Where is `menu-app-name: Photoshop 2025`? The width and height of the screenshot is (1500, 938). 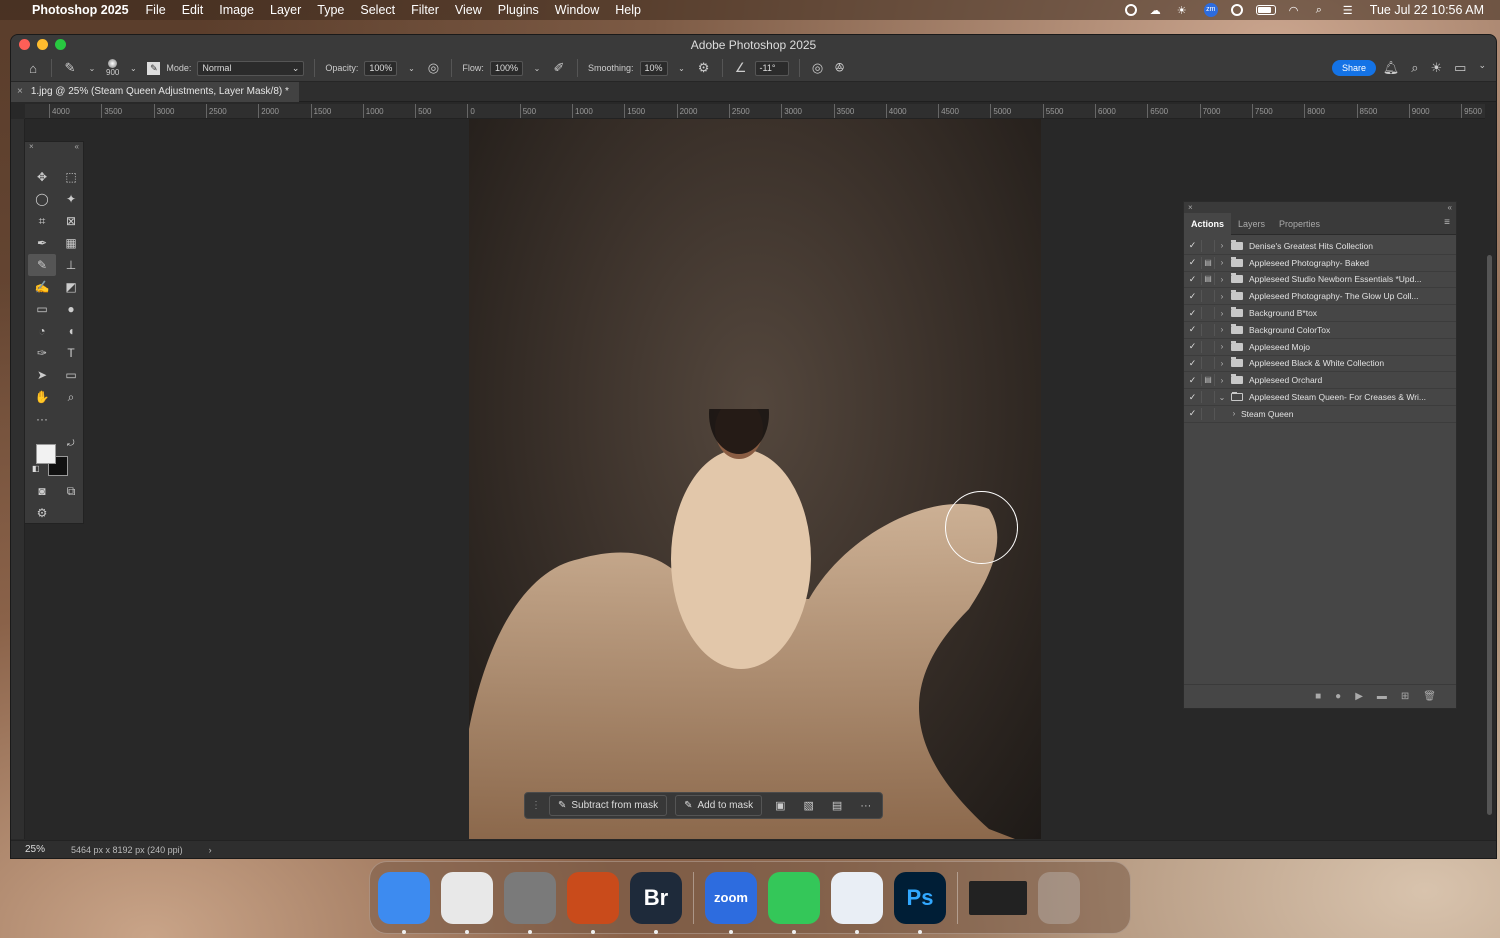
menu-app-name: Photoshop 2025 is located at coordinates (80, 10).